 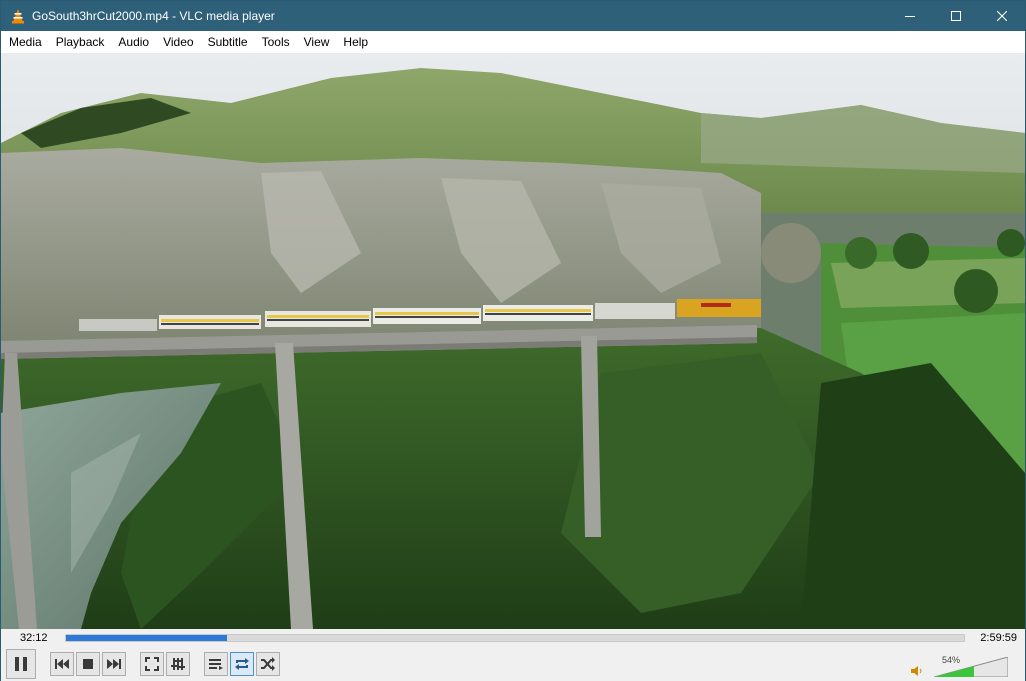 I want to click on maximize-button, so click(x=956, y=16).